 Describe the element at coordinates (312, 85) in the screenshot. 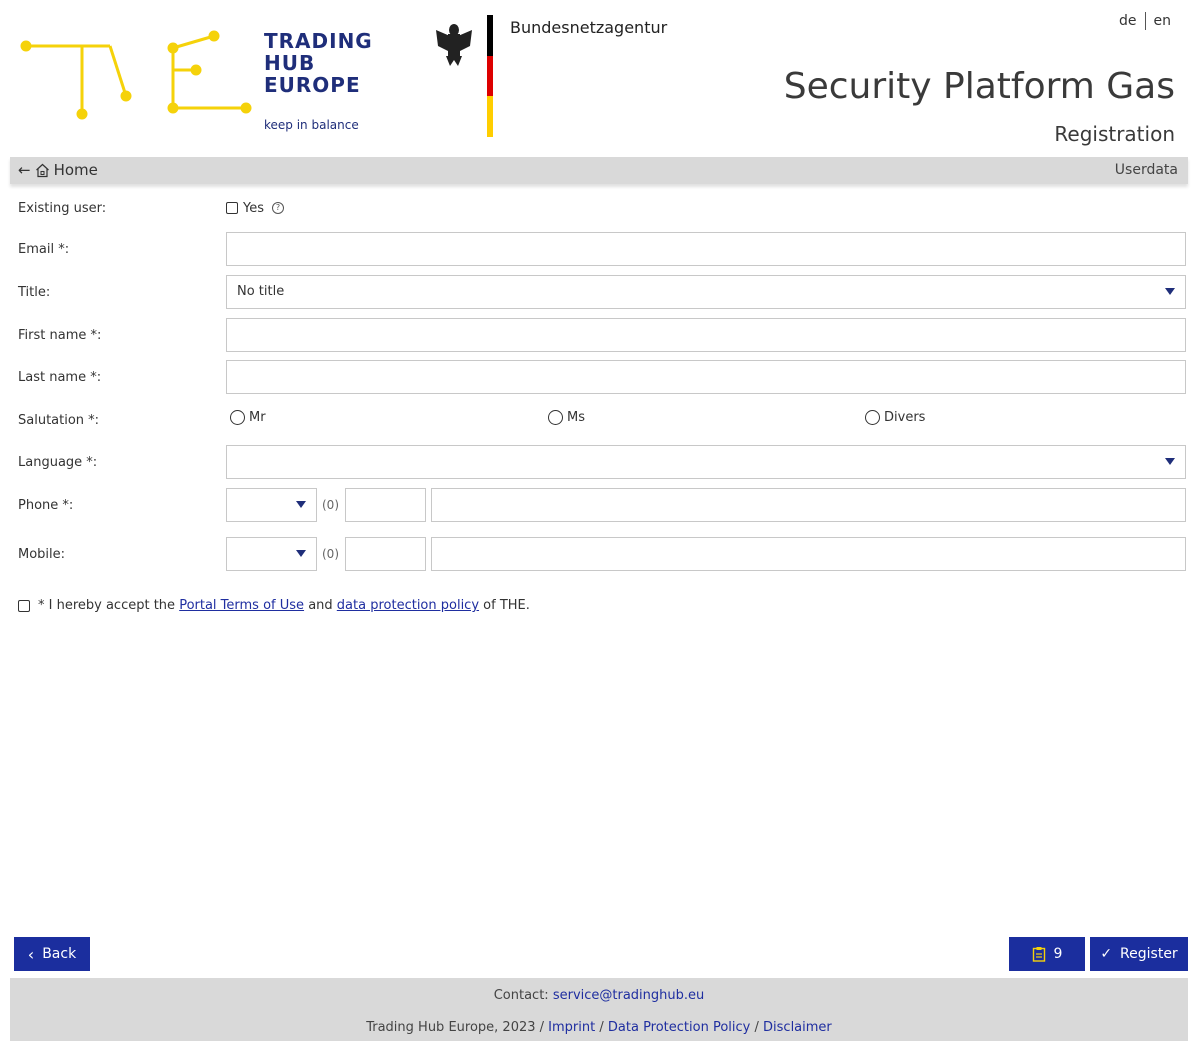

I see `logo-line-3: EUROPE` at that location.